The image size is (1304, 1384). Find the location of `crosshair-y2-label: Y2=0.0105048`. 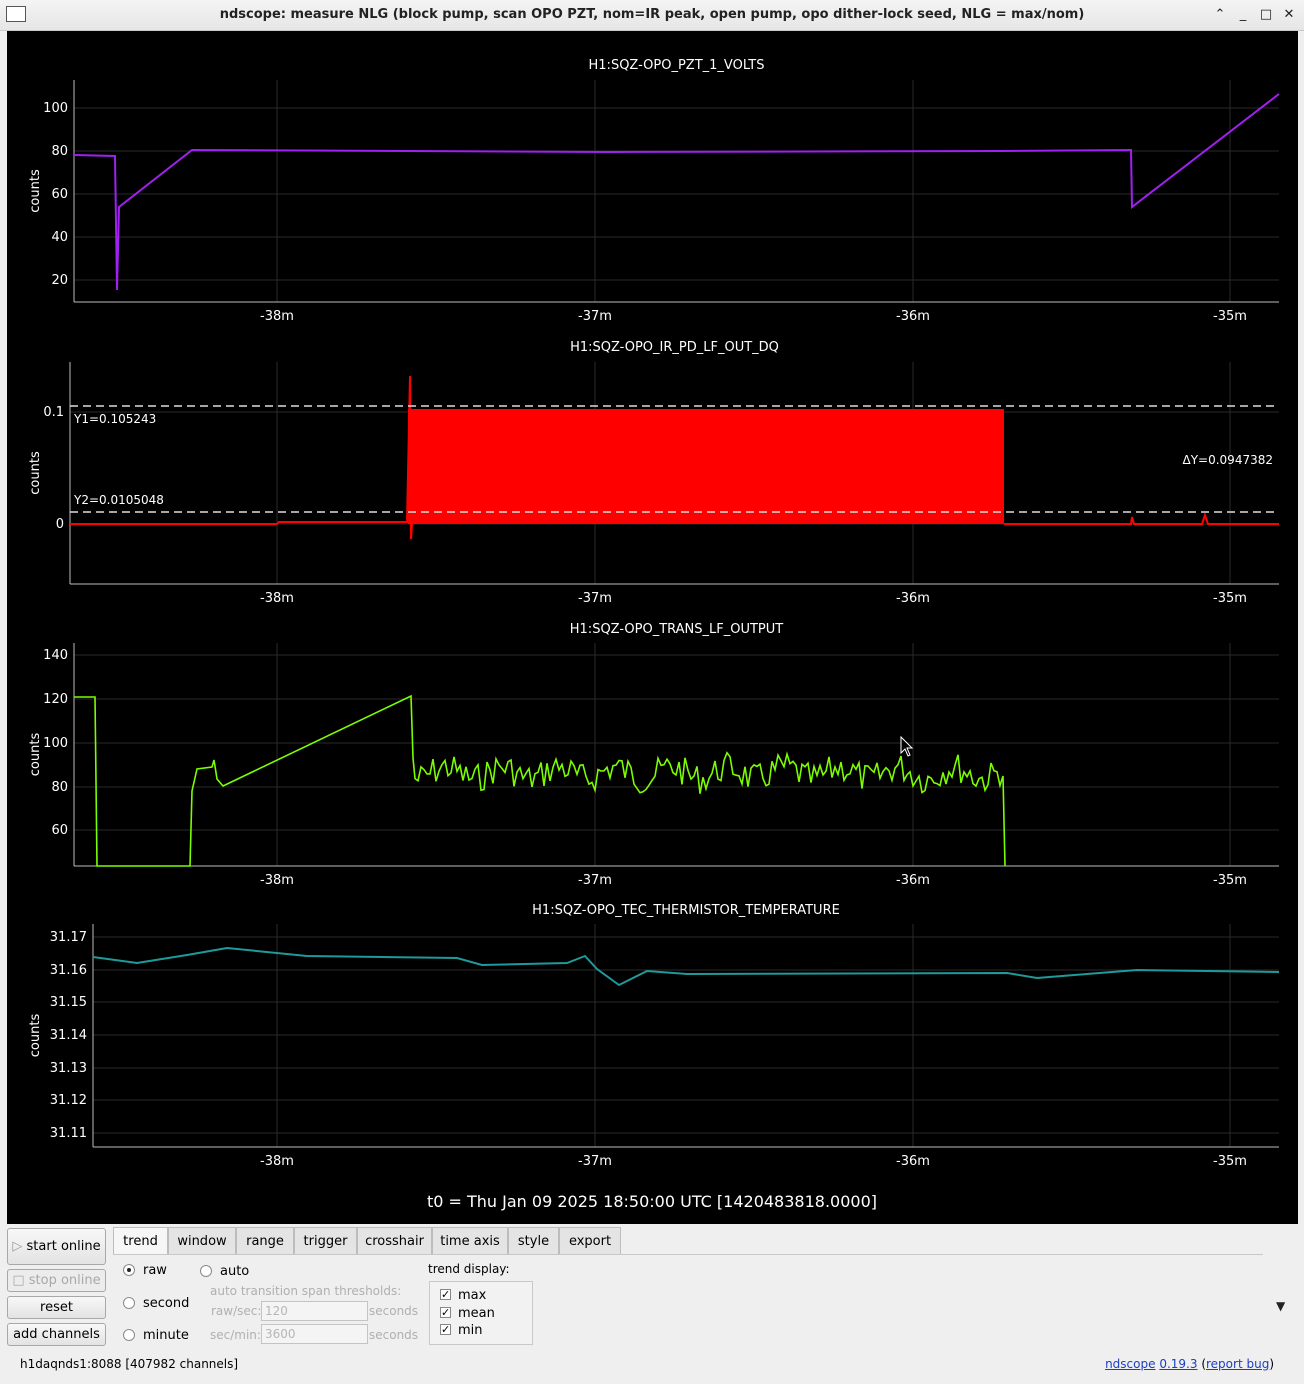

crosshair-y2-label: Y2=0.0105048 is located at coordinates (118, 500).